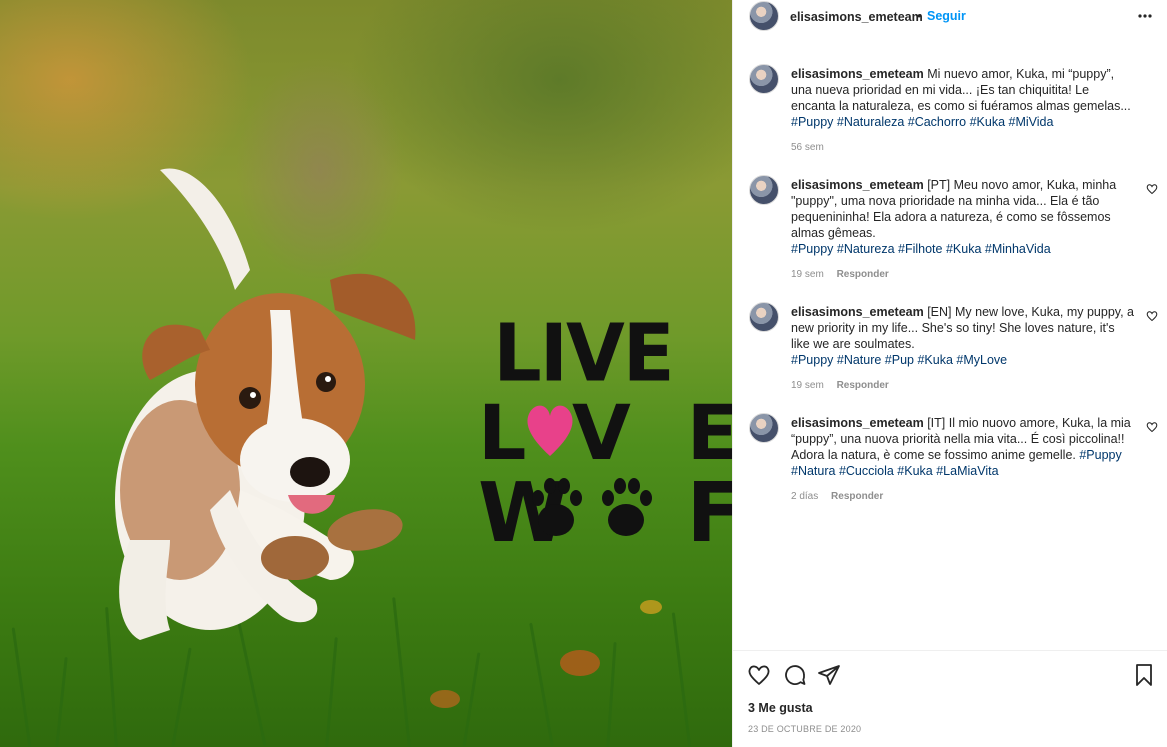 The width and height of the screenshot is (1167, 747). Describe the element at coordinates (1144, 675) in the screenshot. I see `save-bookmark-icon` at that location.